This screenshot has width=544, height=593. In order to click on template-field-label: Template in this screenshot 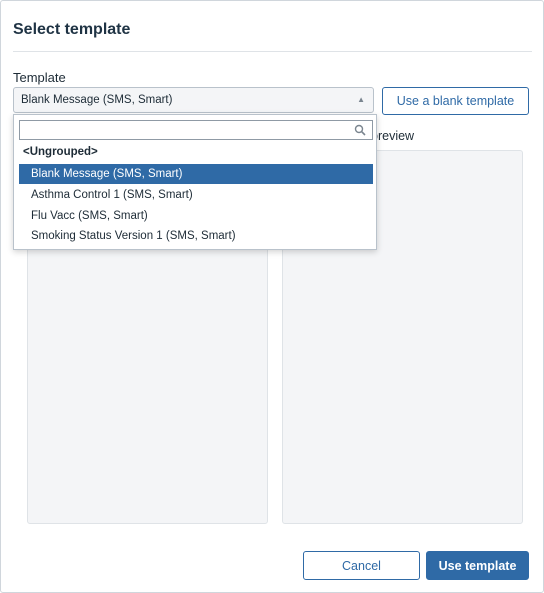, I will do `click(39, 77)`.